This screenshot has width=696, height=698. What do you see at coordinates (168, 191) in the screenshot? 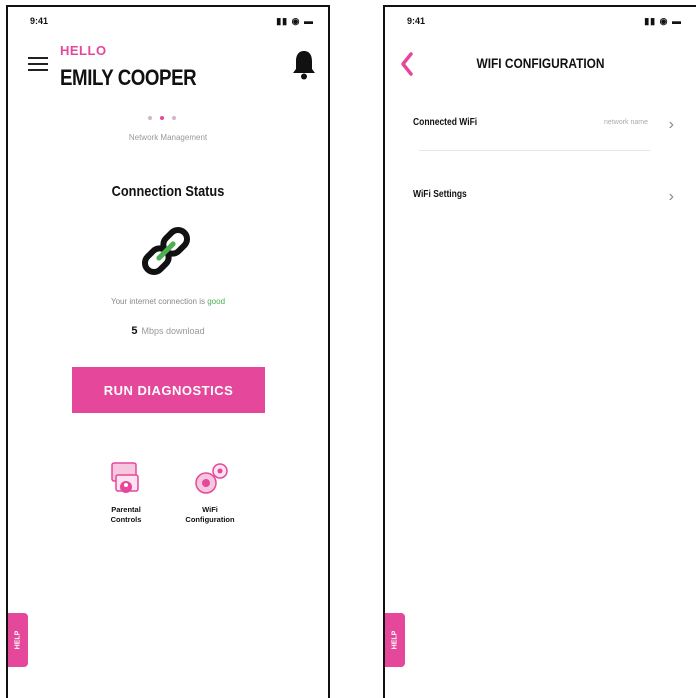
I see `connection-status-title: Connection Status` at bounding box center [168, 191].